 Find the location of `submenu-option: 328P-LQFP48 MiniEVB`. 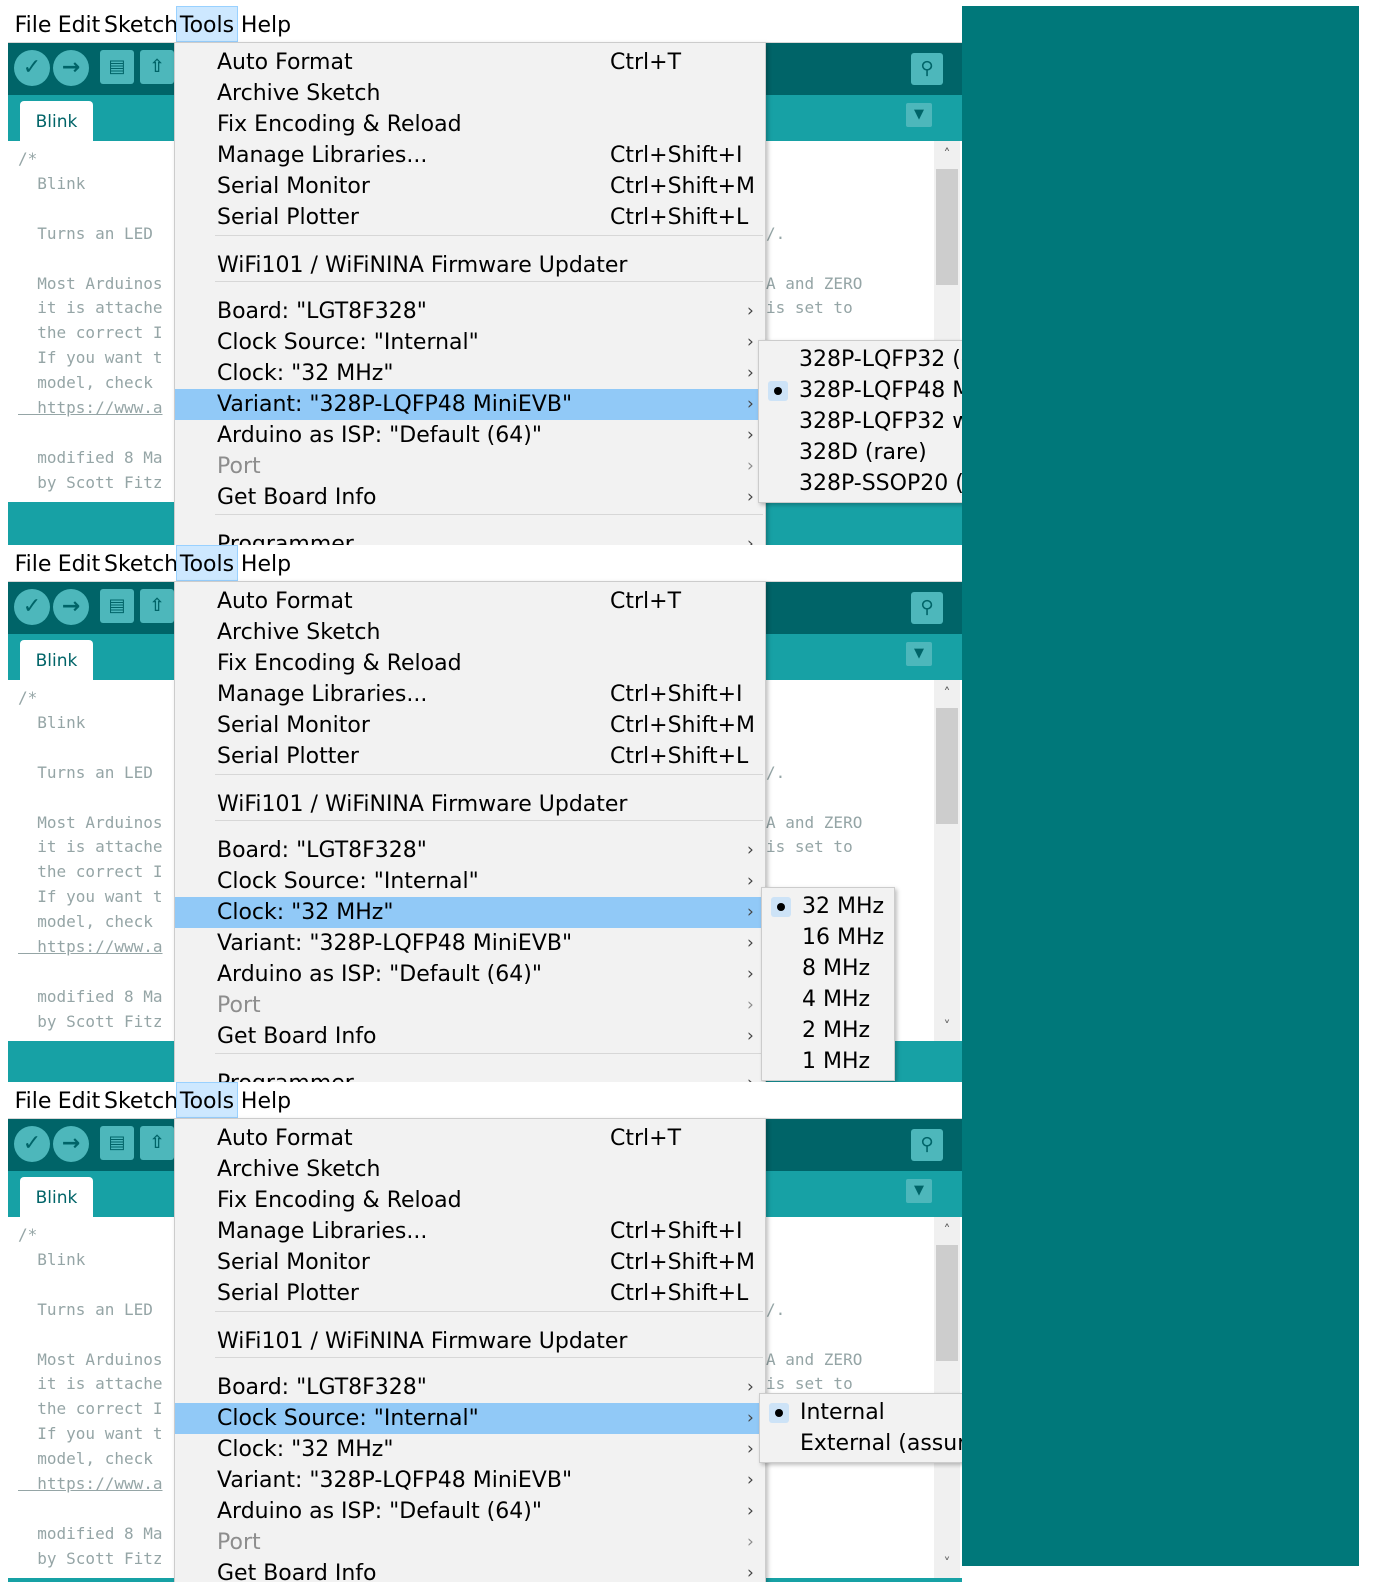

submenu-option: 328P-LQFP48 MiniEVB is located at coordinates (860, 390).